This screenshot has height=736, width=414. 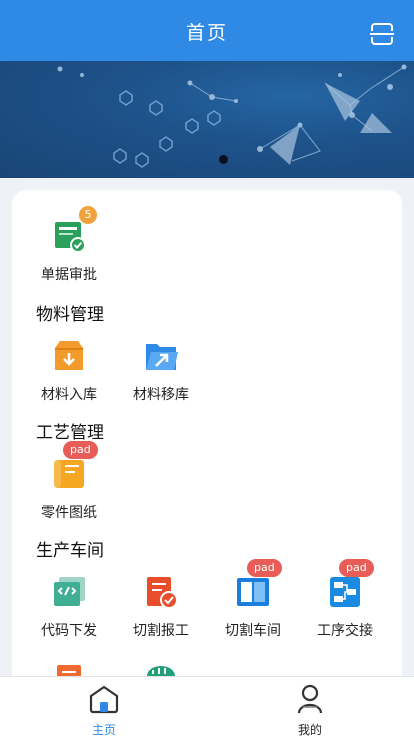 What do you see at coordinates (104, 699) in the screenshot?
I see `home-icon` at bounding box center [104, 699].